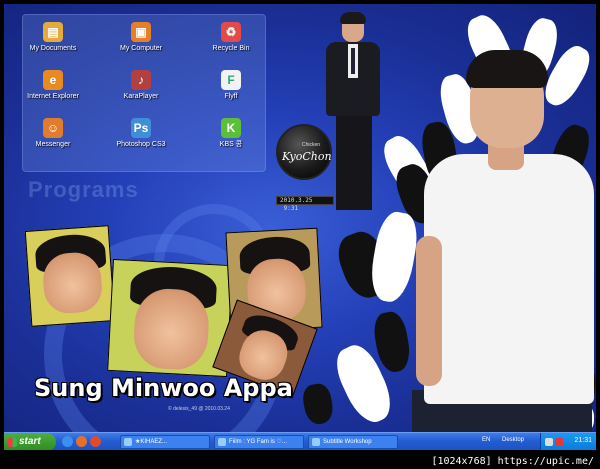 The width and height of the screenshot is (600, 469). What do you see at coordinates (291, 208) in the screenshot?
I see `clock-widget-time: 9:31` at bounding box center [291, 208].